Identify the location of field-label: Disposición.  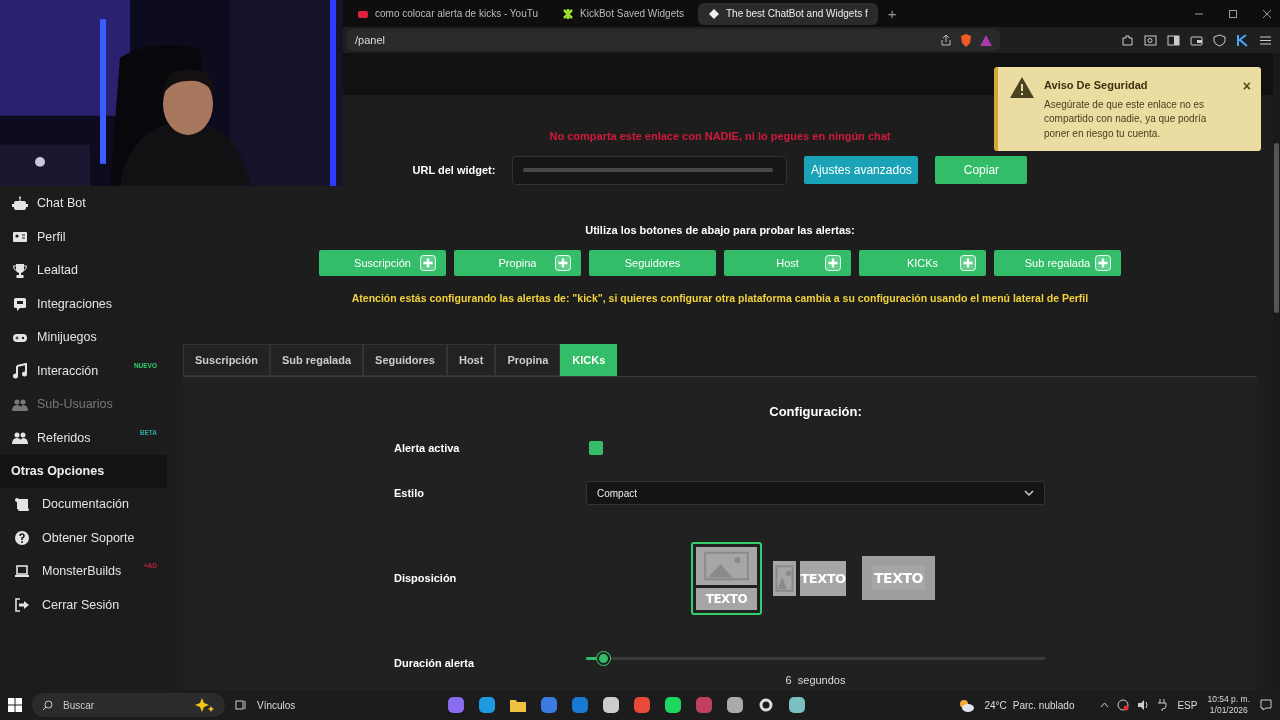
(426, 578).